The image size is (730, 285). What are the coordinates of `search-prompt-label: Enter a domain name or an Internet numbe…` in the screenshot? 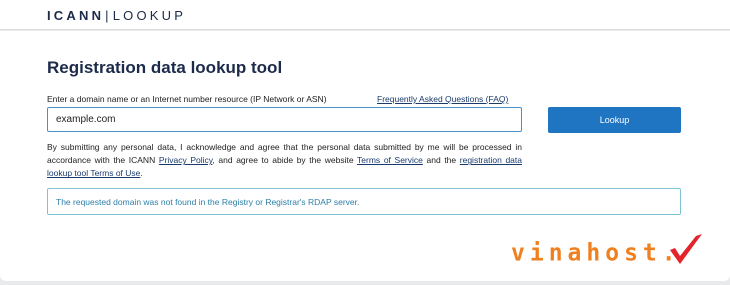 It's located at (187, 99).